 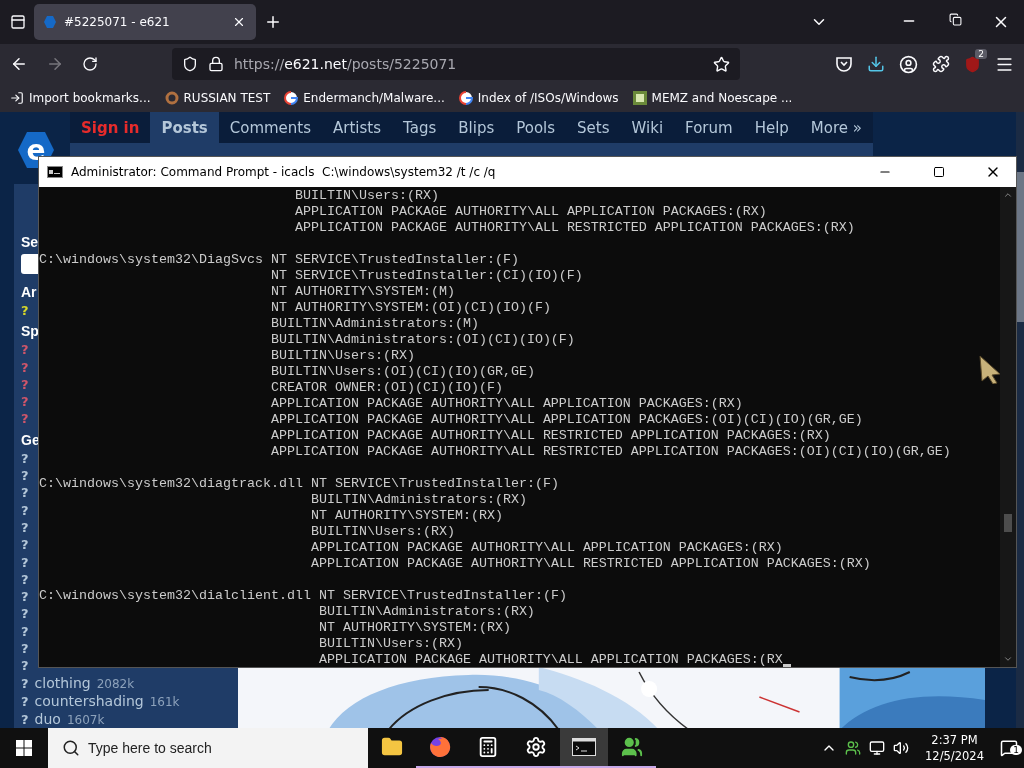 What do you see at coordinates (610, 452) in the screenshot?
I see `console-line: APPLICATION PACKAGE AUTHORITY\ALL RESTRICTED APPLICATION PACKAGES:(OI)(CI)(IO)(GR,GE)` at bounding box center [610, 452].